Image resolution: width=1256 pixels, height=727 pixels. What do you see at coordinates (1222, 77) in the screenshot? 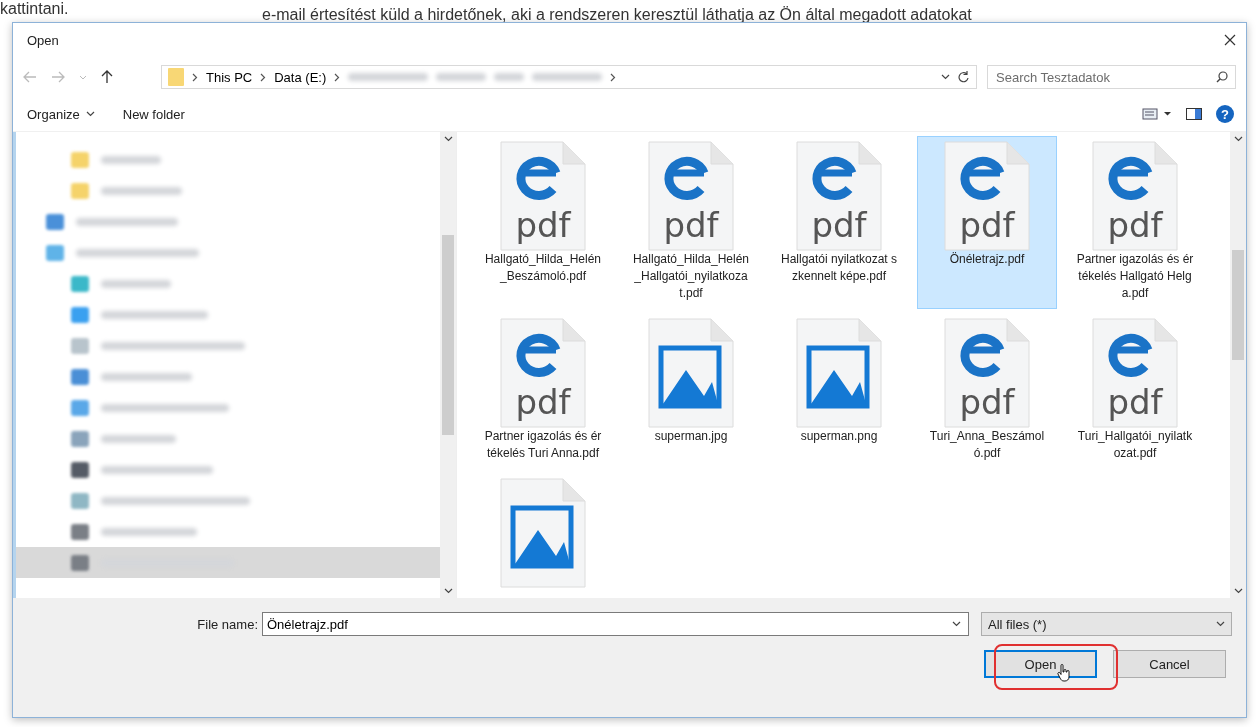
I see `search-icon` at bounding box center [1222, 77].